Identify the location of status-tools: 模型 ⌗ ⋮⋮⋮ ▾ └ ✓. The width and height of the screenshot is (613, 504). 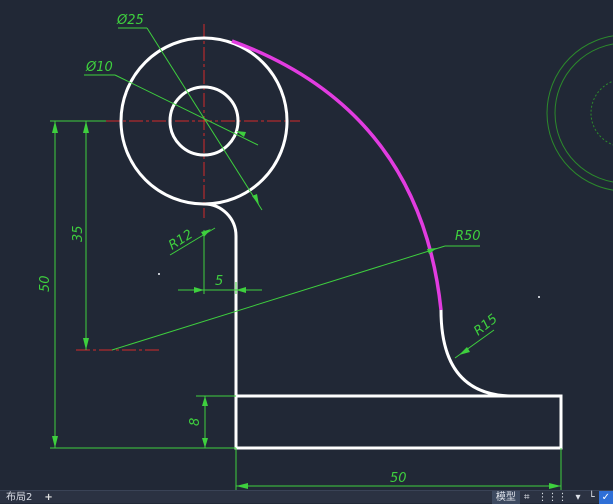
(552, 497).